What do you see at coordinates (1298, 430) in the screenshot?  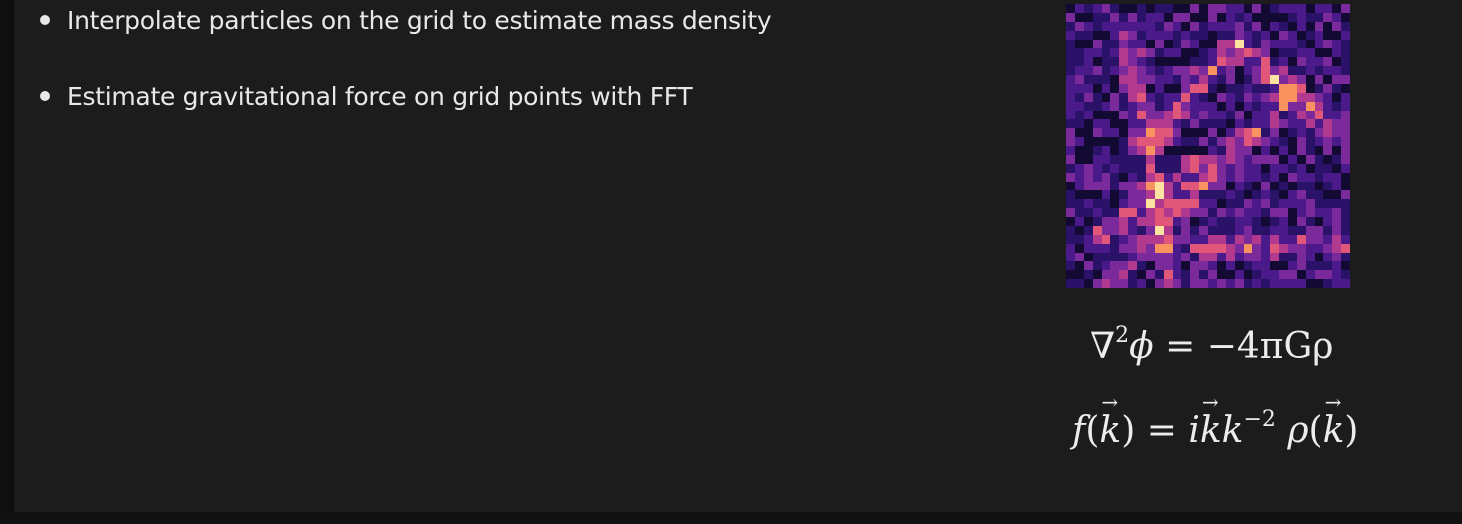 I see `rho-symbol: ρ` at bounding box center [1298, 430].